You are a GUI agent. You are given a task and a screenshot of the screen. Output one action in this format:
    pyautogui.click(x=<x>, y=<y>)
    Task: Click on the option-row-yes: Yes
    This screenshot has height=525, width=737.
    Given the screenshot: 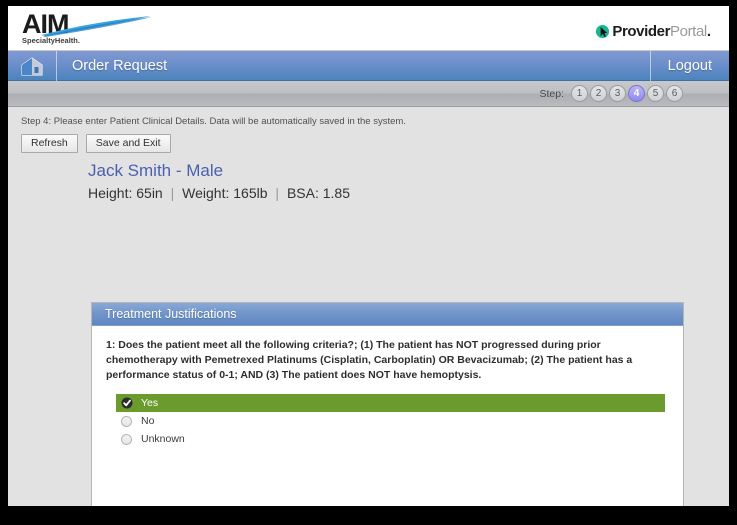 What is the action you would take?
    pyautogui.click(x=390, y=403)
    